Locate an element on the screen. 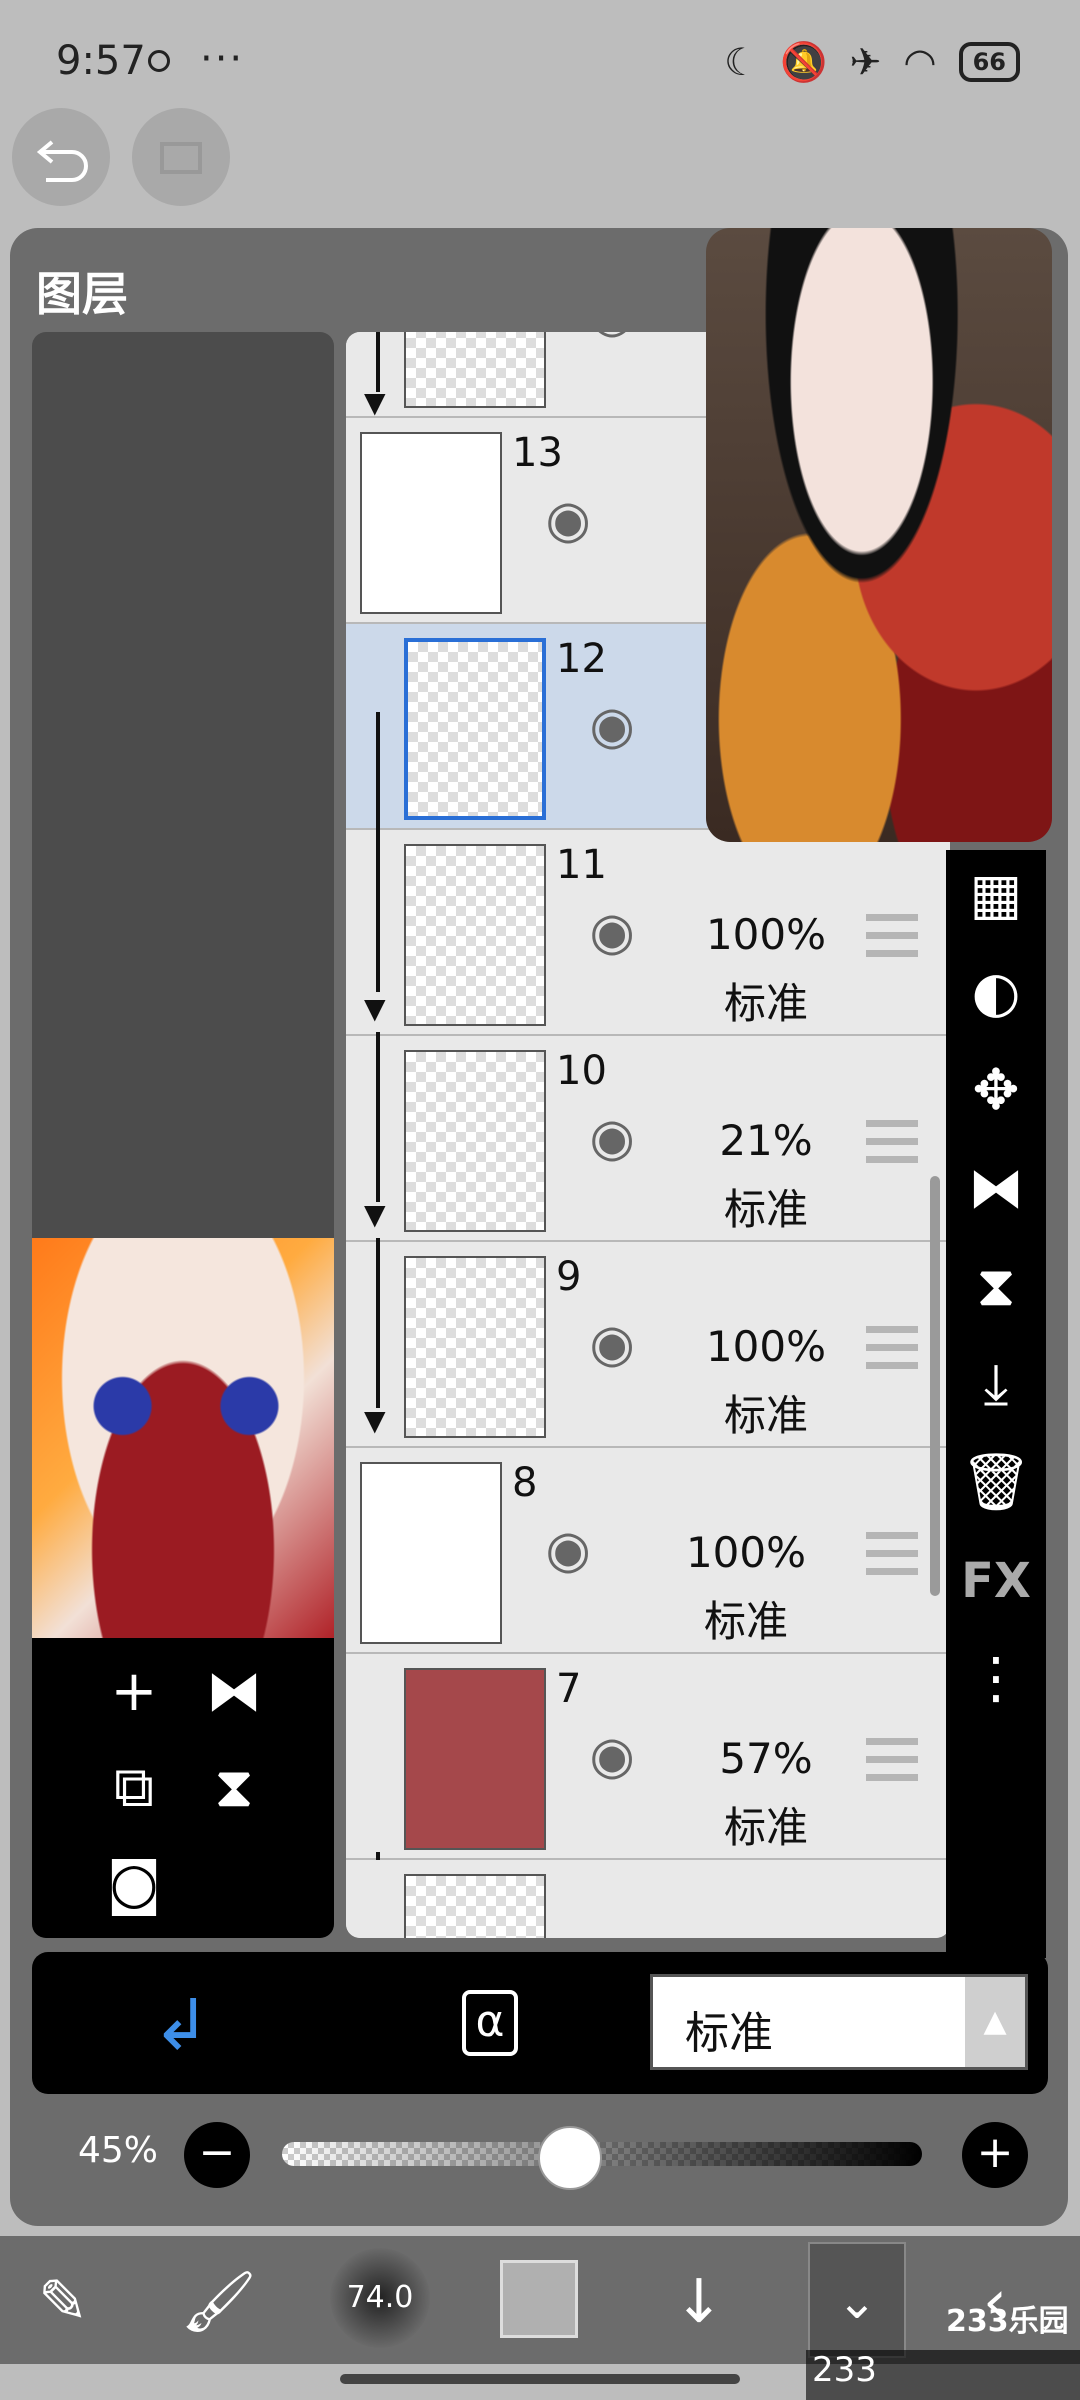  watermark-id: 233号:346379294 is located at coordinates (943, 2375).